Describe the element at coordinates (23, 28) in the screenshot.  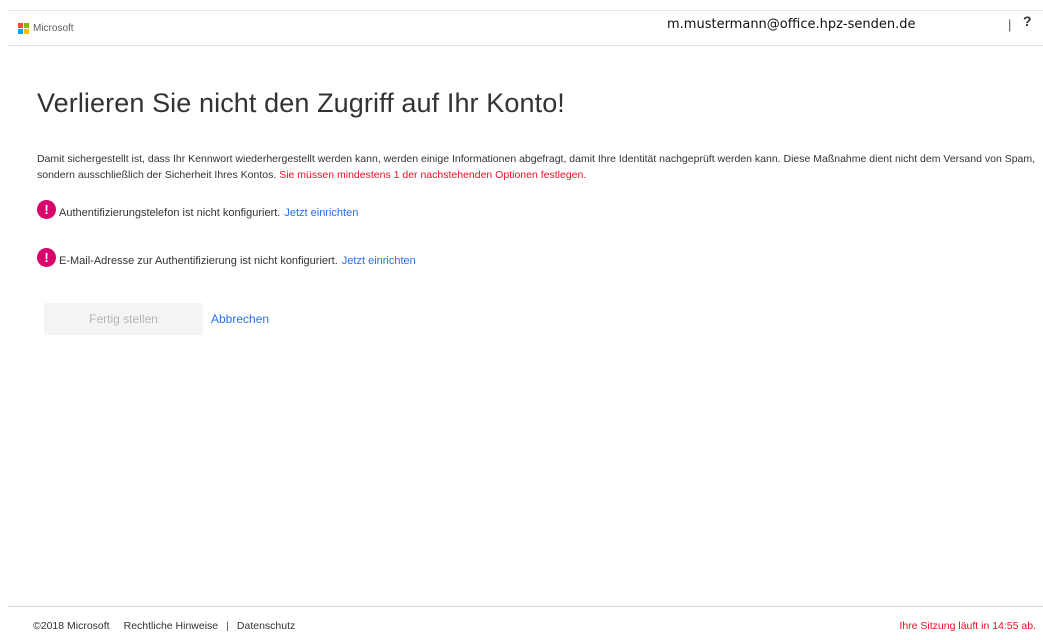
I see `microsoft-logo-icon` at that location.